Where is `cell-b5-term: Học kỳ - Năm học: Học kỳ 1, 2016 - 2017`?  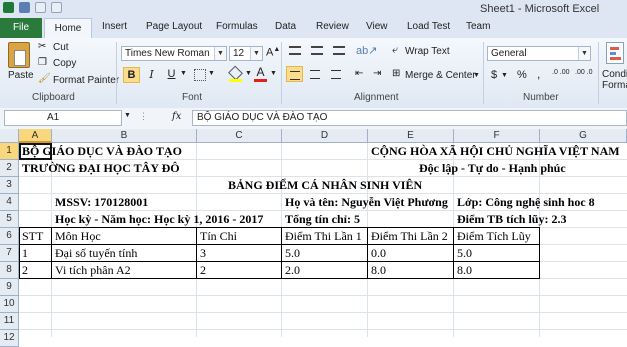 cell-b5-term: Học kỳ - Năm học: Học kỳ 1, 2016 - 2017 is located at coordinates (159, 219).